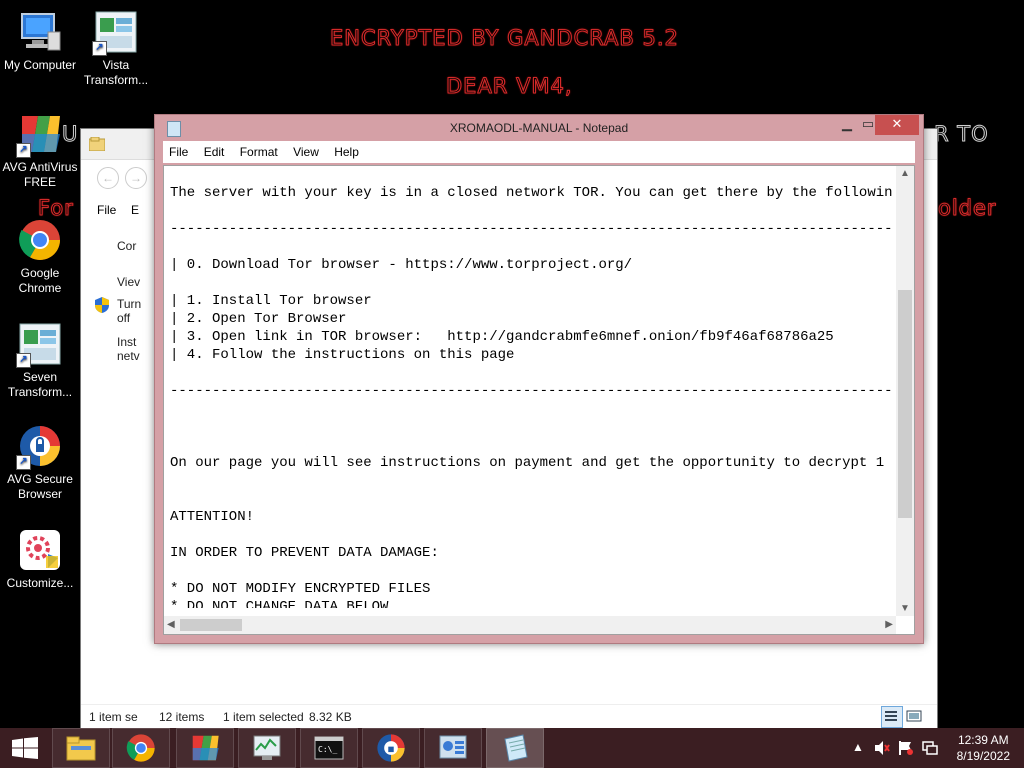 The height and width of the screenshot is (768, 1024). What do you see at coordinates (40, 280) in the screenshot?
I see `desktop-icon-label: Google Chrome` at bounding box center [40, 280].